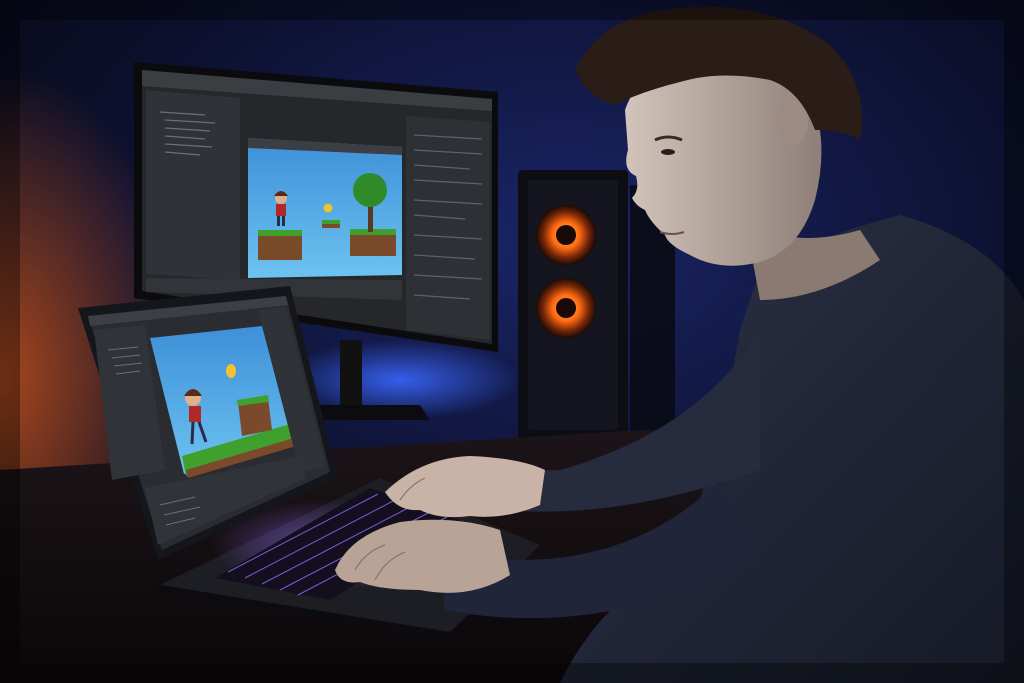  Describe the element at coordinates (373, 244) in the screenshot. I see `monitor-platform-right` at that location.